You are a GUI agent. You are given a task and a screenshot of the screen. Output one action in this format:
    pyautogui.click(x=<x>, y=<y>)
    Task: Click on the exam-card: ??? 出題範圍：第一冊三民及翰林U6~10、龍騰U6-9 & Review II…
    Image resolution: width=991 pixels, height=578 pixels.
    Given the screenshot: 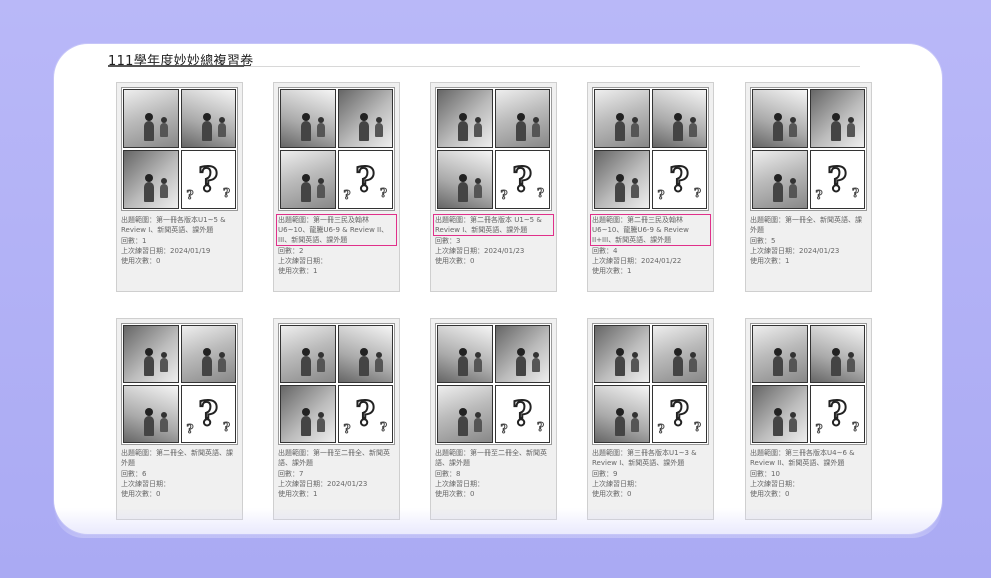 What is the action you would take?
    pyautogui.click(x=336, y=187)
    